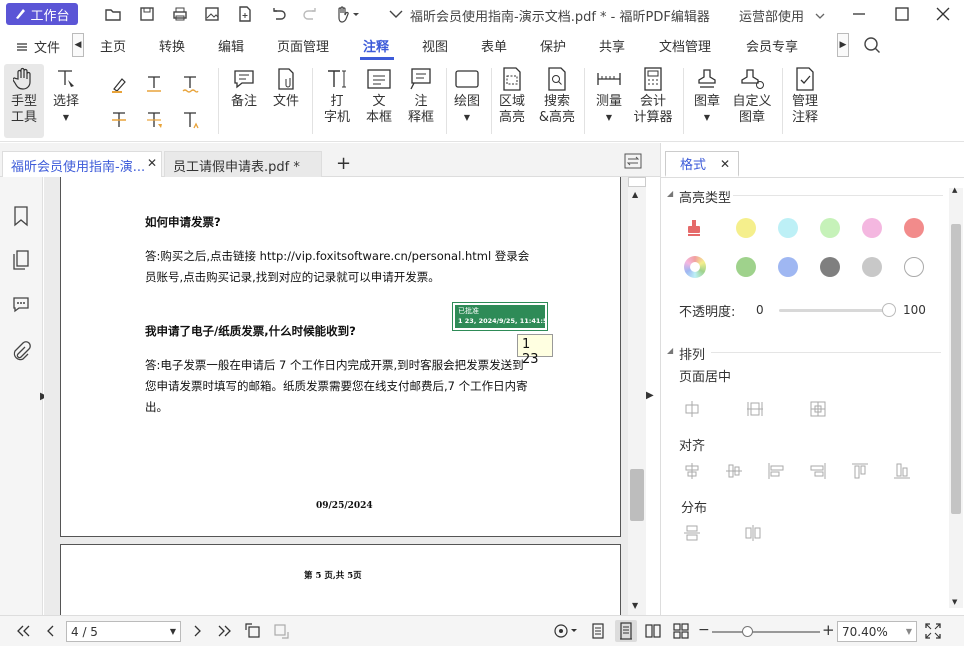  I want to click on bookmark-icon, so click(21, 216).